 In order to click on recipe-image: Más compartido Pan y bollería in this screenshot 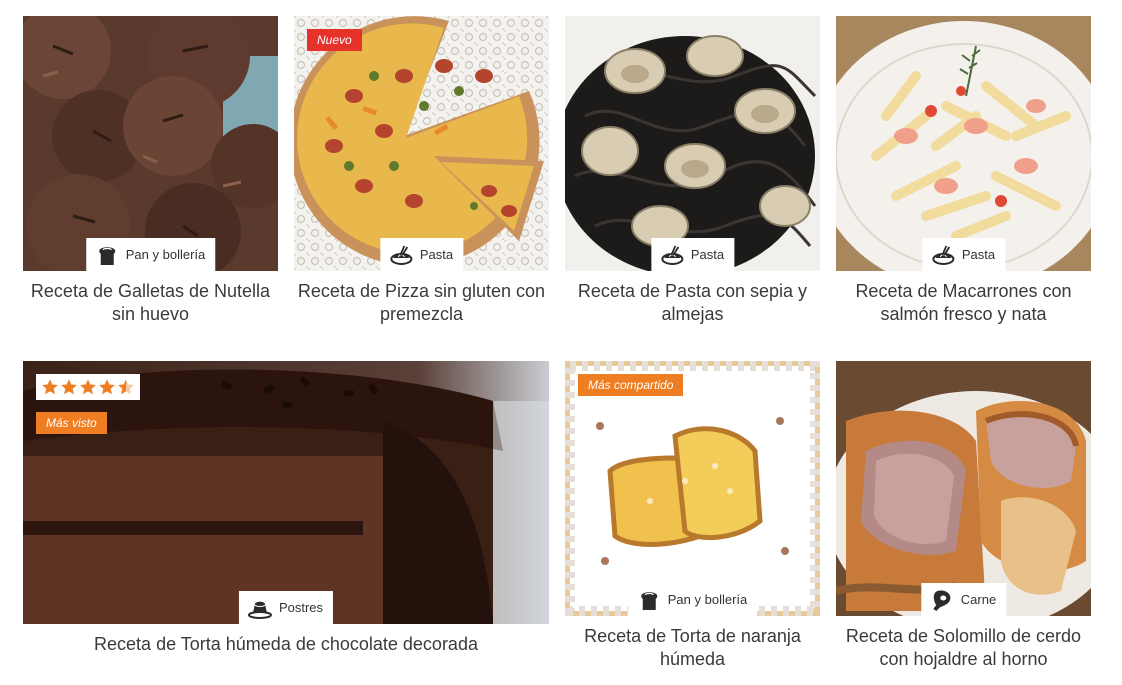, I will do `click(692, 488)`.